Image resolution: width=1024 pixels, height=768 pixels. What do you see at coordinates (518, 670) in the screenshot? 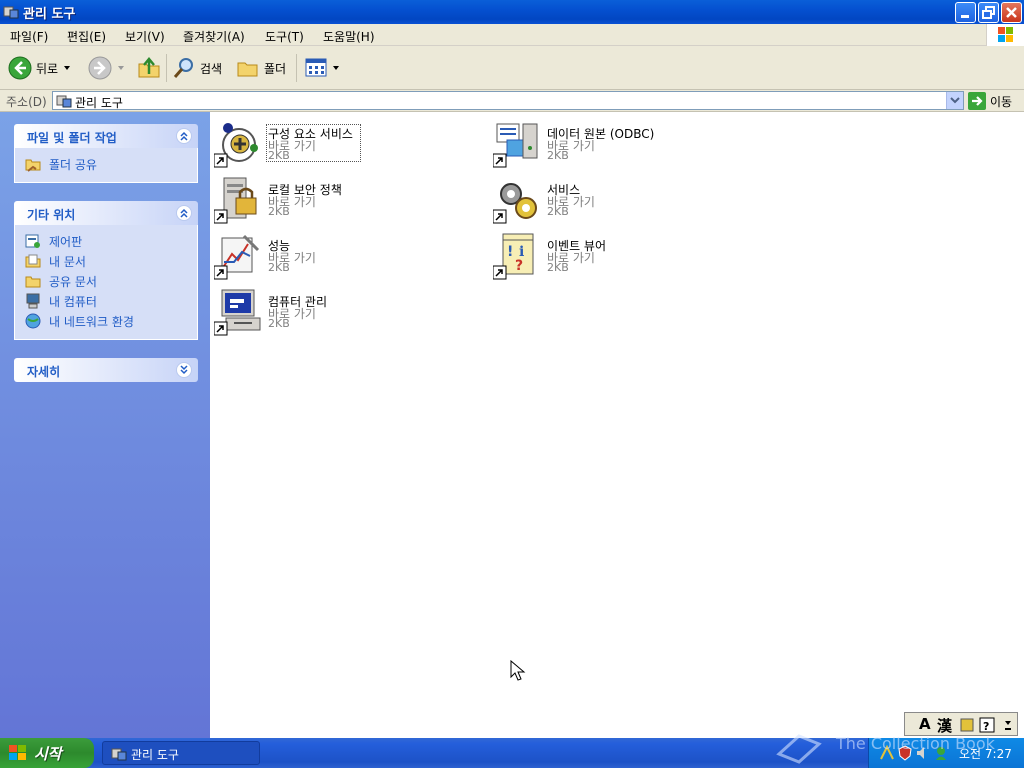
I see `mouse-cursor-icon` at bounding box center [518, 670].